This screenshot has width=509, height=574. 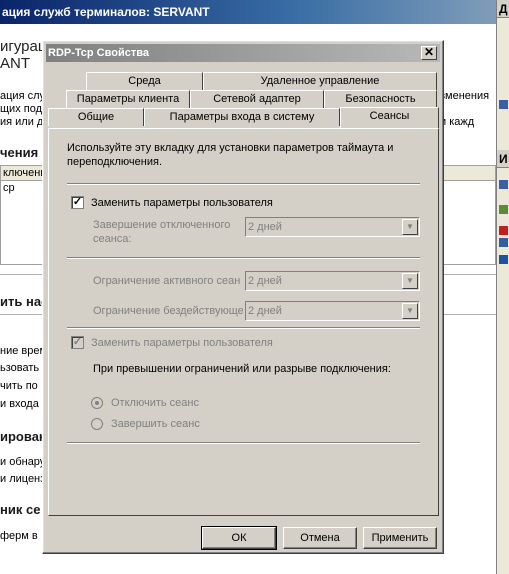 What do you see at coordinates (332, 227) in the screenshot?
I see `end-disconnected-session-select: 2 дней ▼` at bounding box center [332, 227].